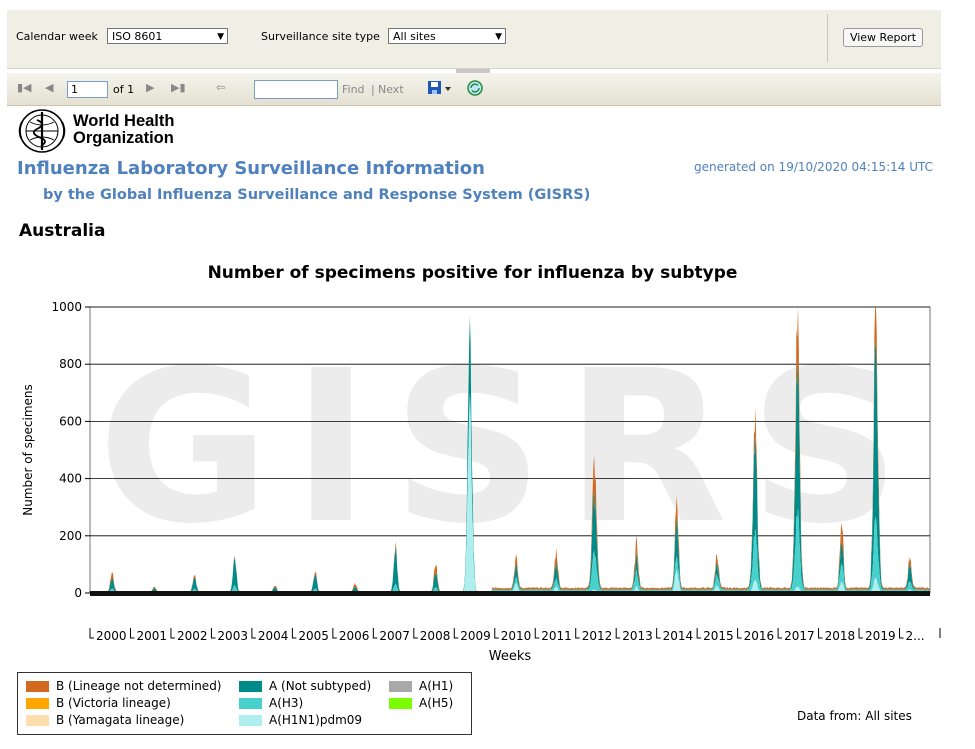  I want to click on legend-swatch-b-yamagata, so click(37, 720).